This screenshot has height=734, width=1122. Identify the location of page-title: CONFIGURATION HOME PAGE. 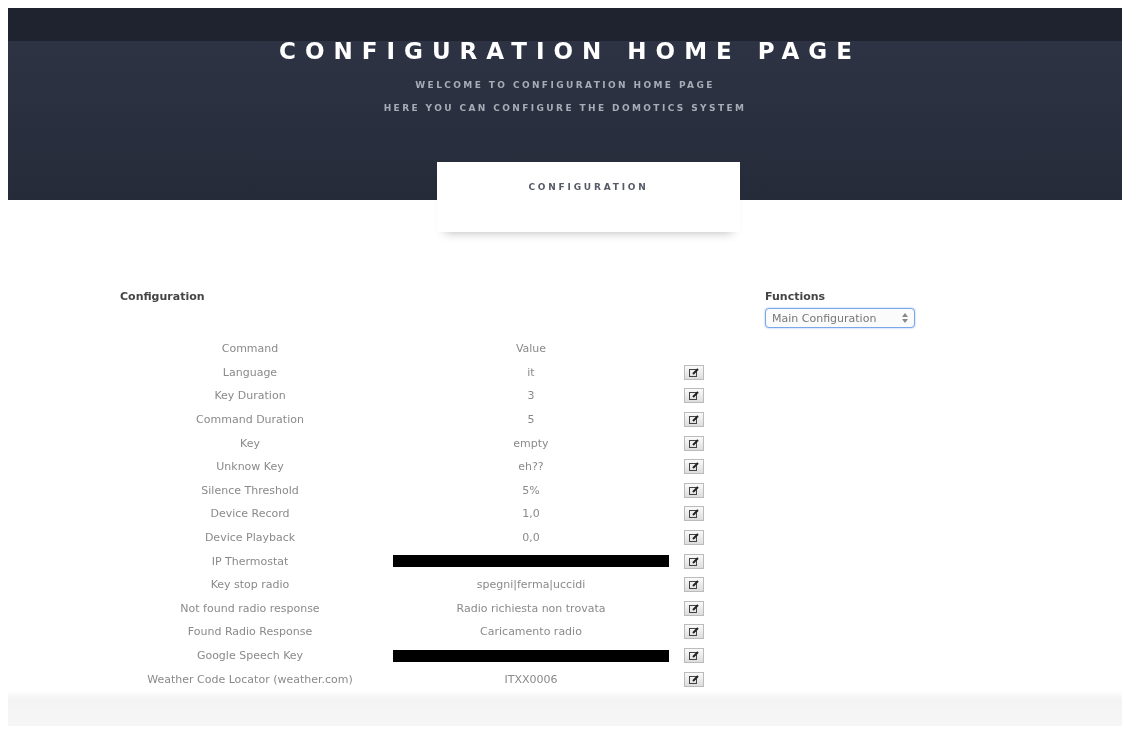
(570, 51).